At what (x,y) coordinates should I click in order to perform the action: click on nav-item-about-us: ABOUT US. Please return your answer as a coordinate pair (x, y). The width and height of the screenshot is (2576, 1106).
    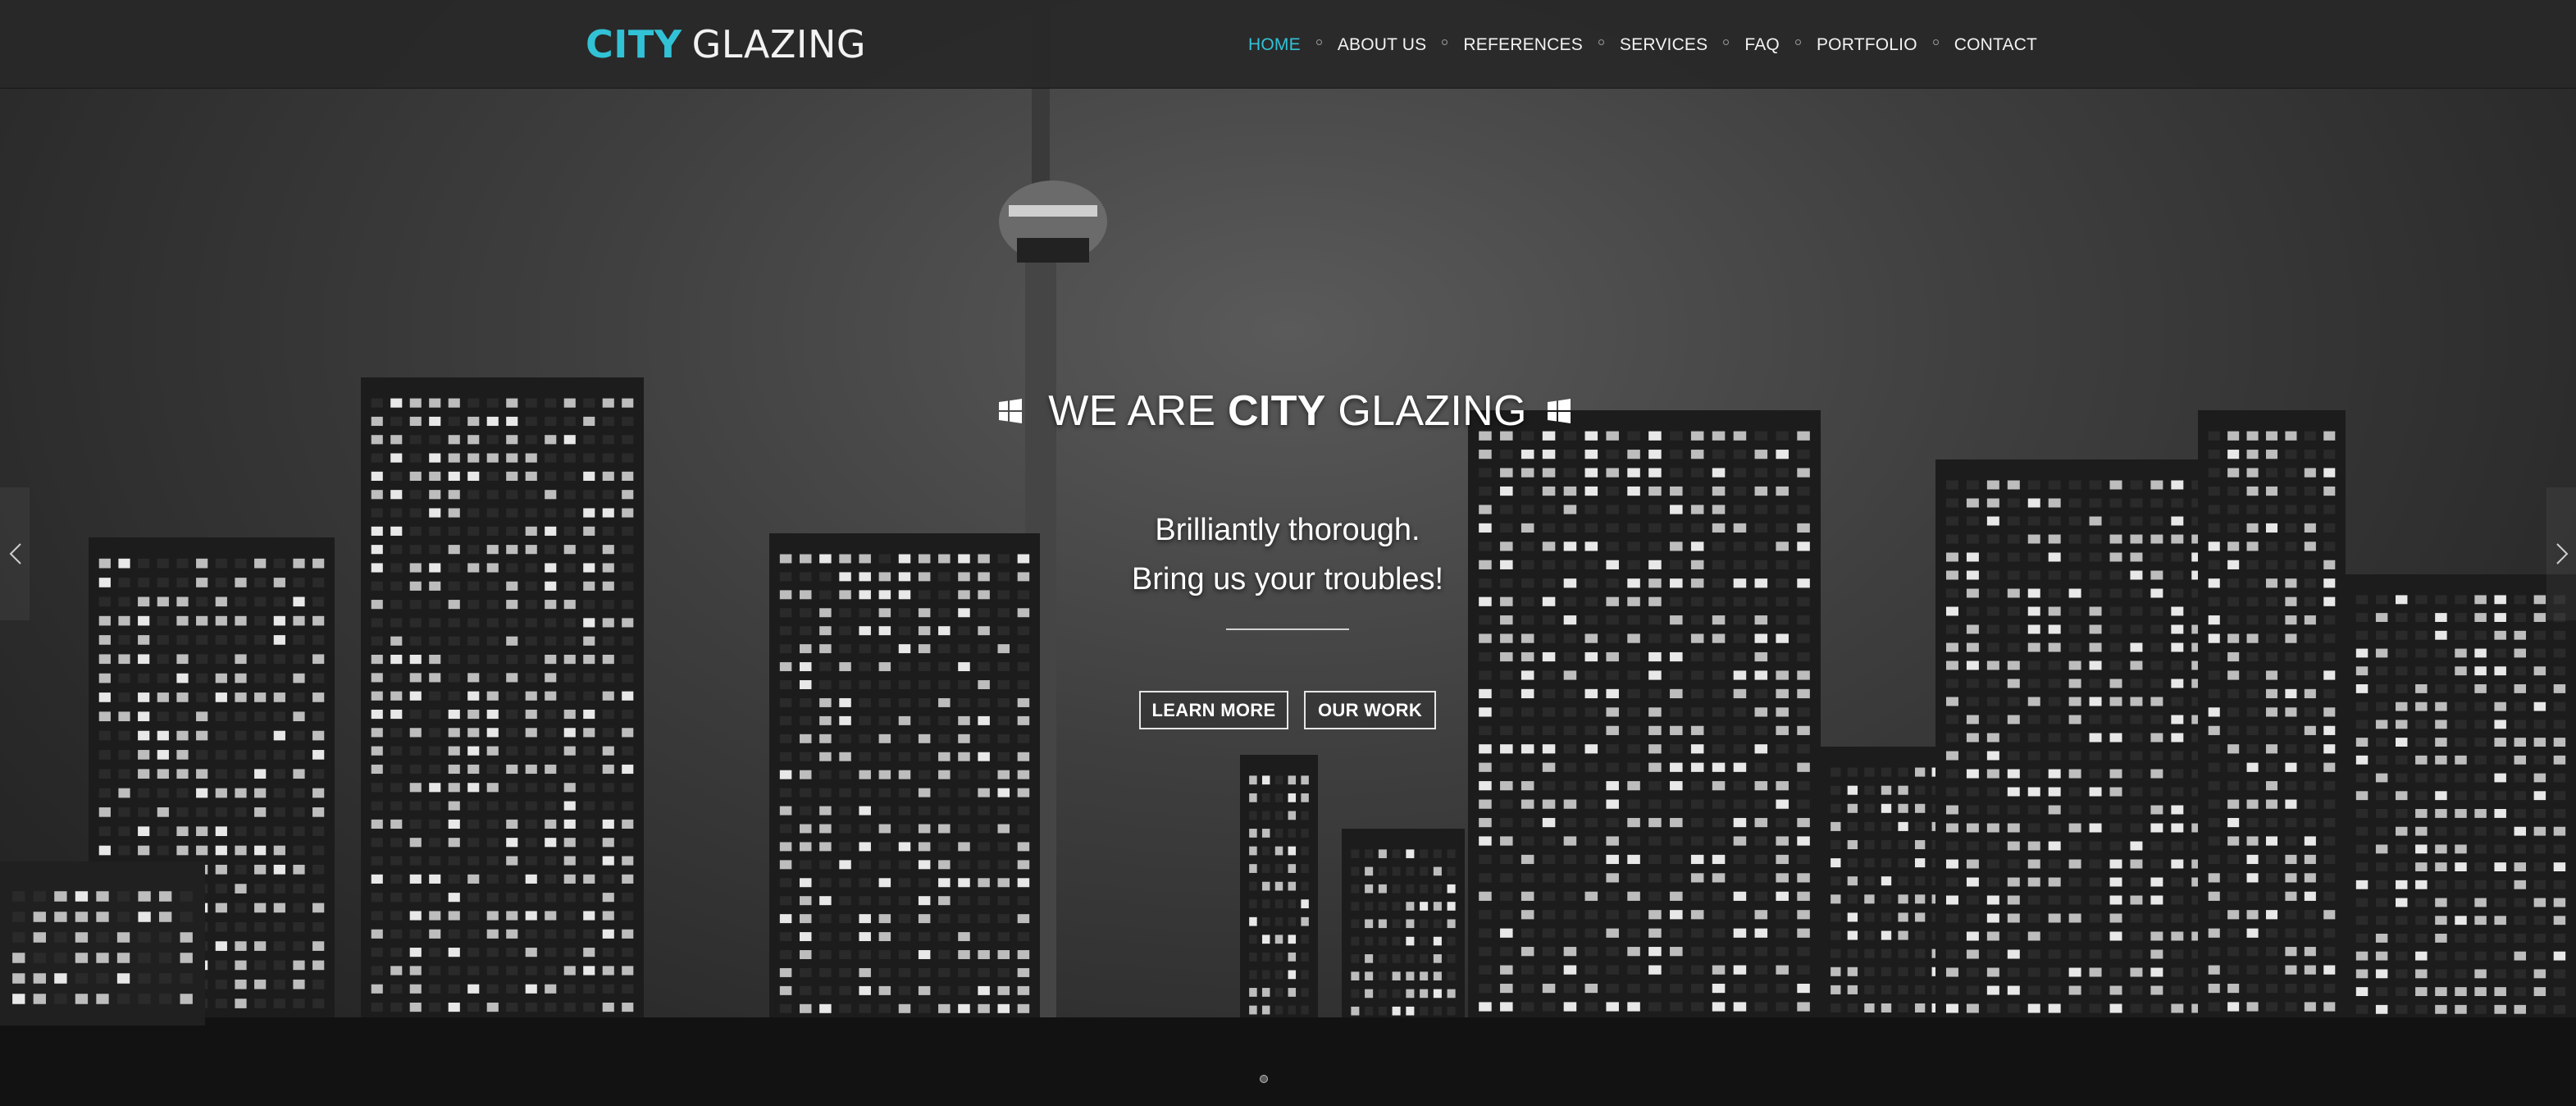
    Looking at the image, I should click on (1382, 45).